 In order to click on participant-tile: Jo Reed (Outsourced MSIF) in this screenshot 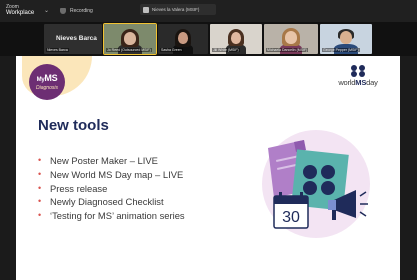, I will do `click(130, 39)`.